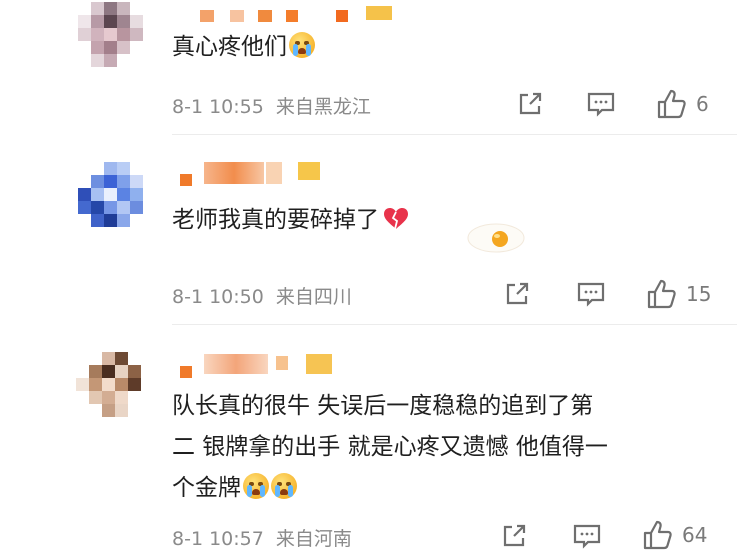 Image resolution: width=751 pixels, height=554 pixels. Describe the element at coordinates (229, 47) in the screenshot. I see `comment-body: 真心疼他们` at that location.